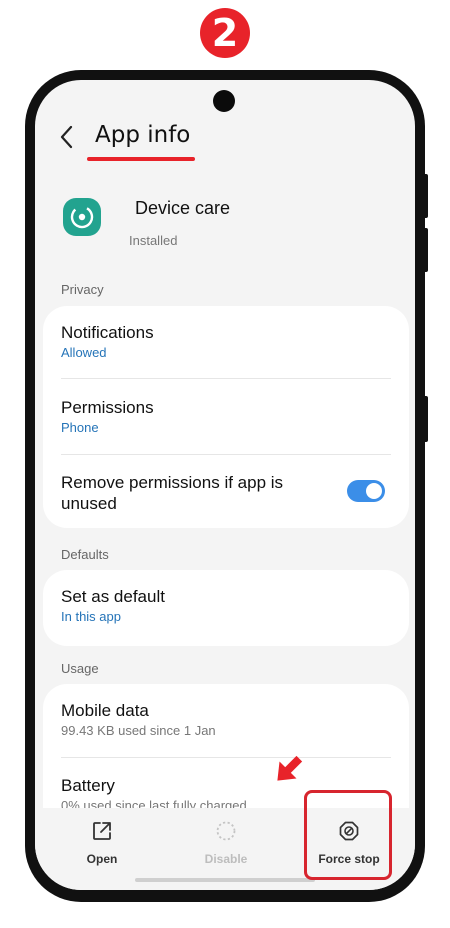 Image resolution: width=450 pixels, height=928 pixels. Describe the element at coordinates (226, 831) in the screenshot. I see `disable-icon` at that location.